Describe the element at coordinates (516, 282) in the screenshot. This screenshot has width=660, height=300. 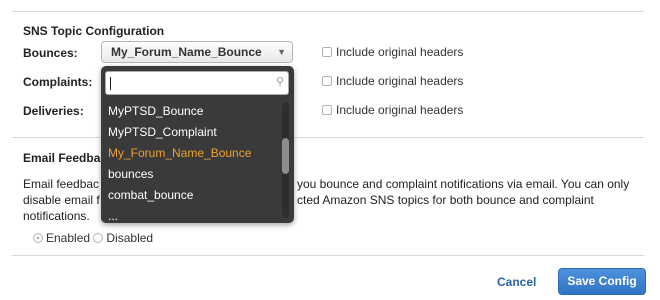
I see `cancel-button: Cancel` at that location.